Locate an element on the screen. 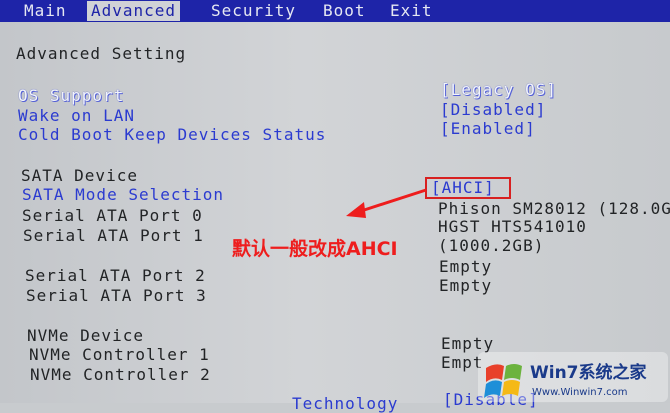  nvme-controller1-value: Empty is located at coordinates (468, 343).